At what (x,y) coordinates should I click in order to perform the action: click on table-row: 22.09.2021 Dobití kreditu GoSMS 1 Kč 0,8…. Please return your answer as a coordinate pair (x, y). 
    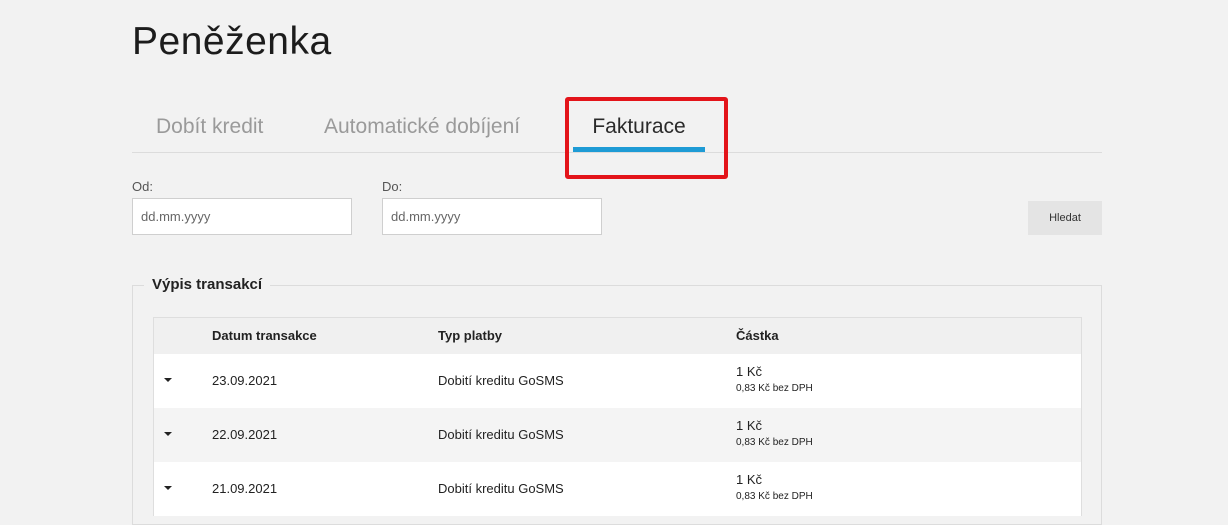
    Looking at the image, I should click on (617, 435).